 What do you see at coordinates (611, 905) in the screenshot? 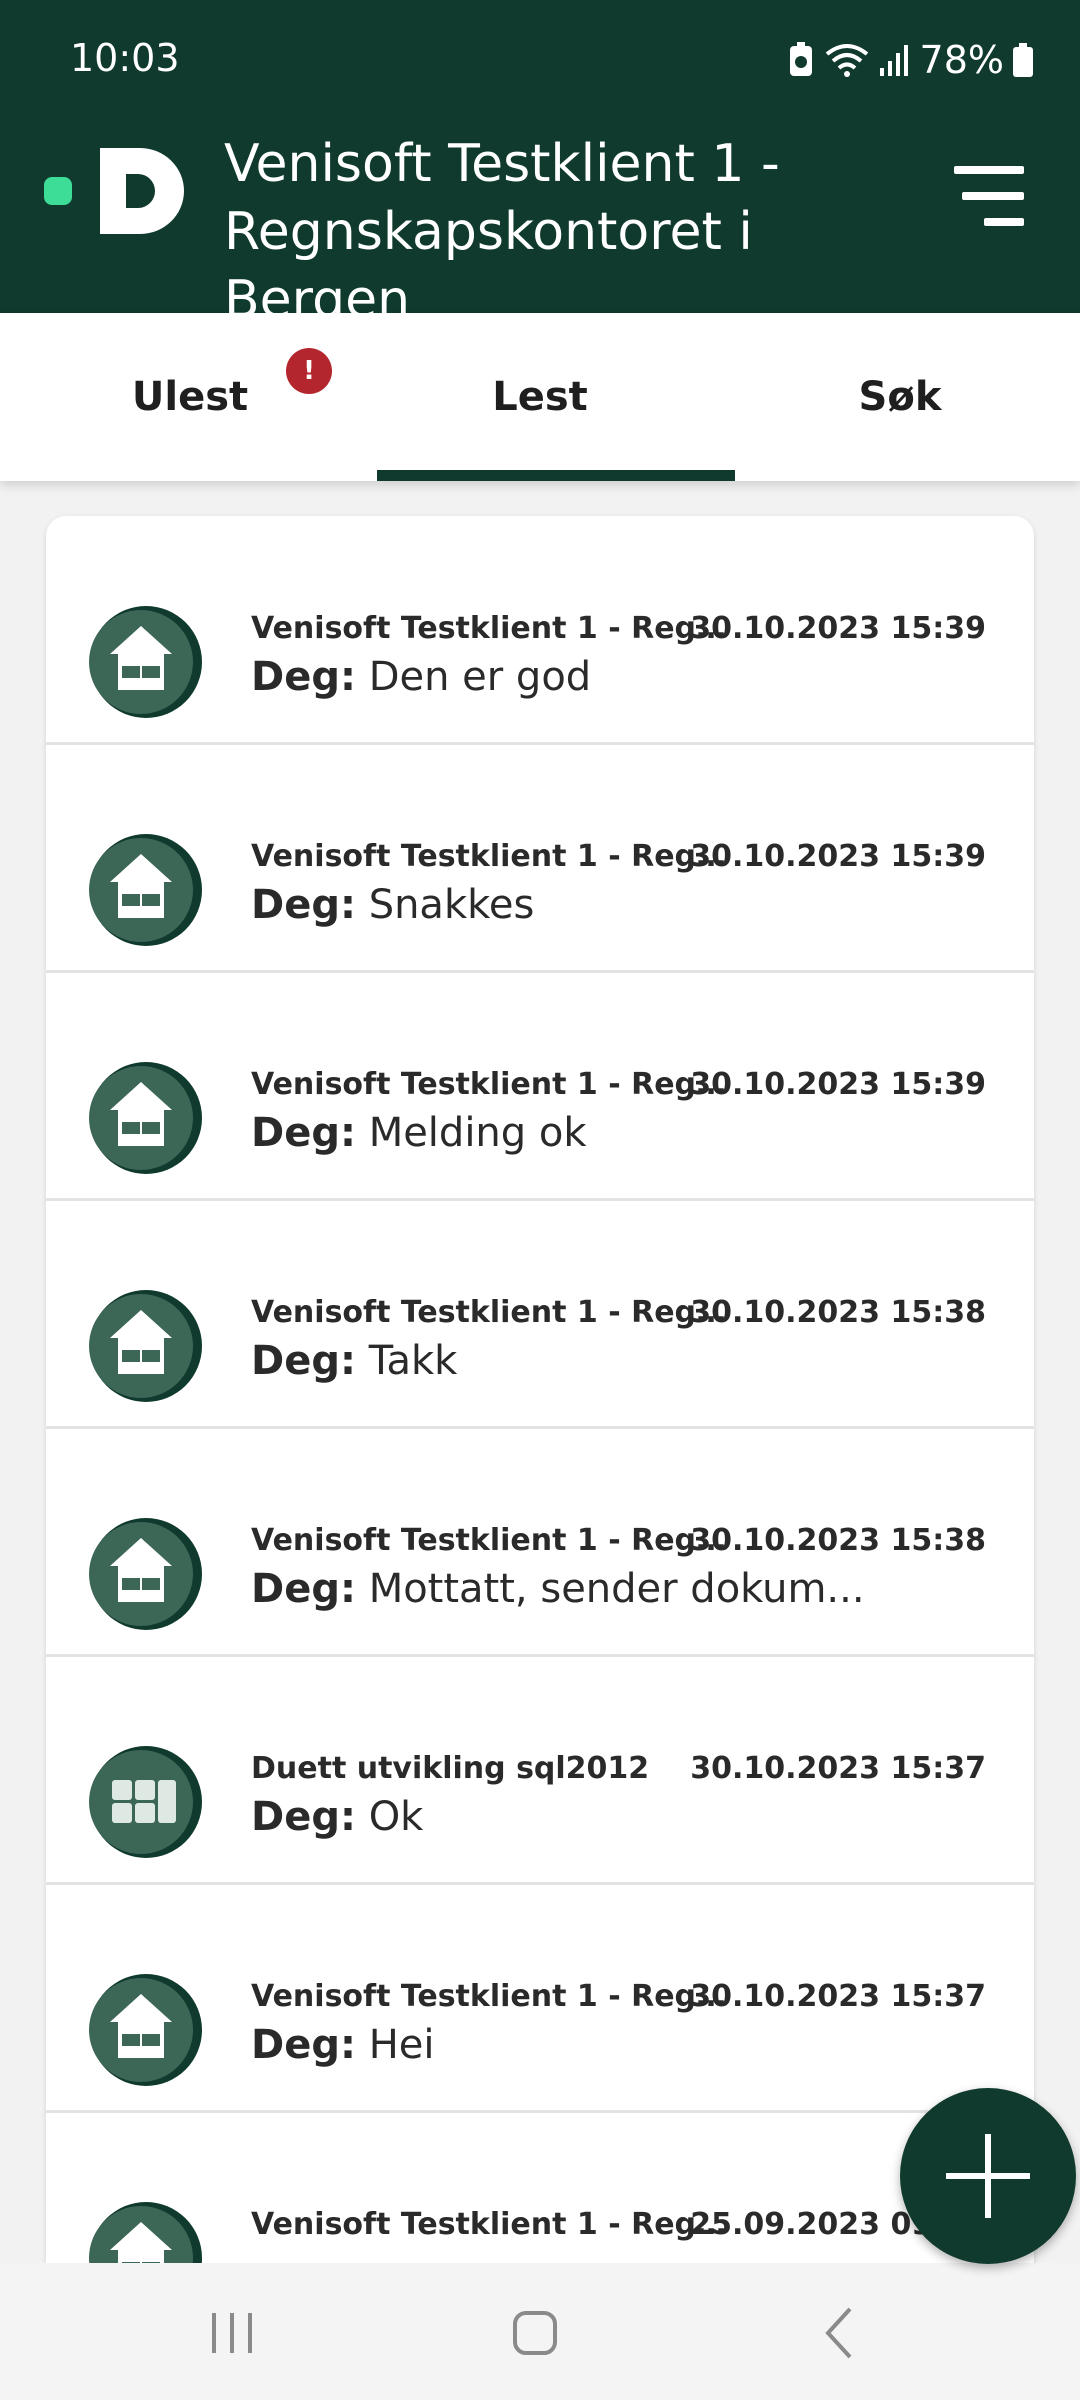
I see `message-preview: Deg: Snakkes` at bounding box center [611, 905].